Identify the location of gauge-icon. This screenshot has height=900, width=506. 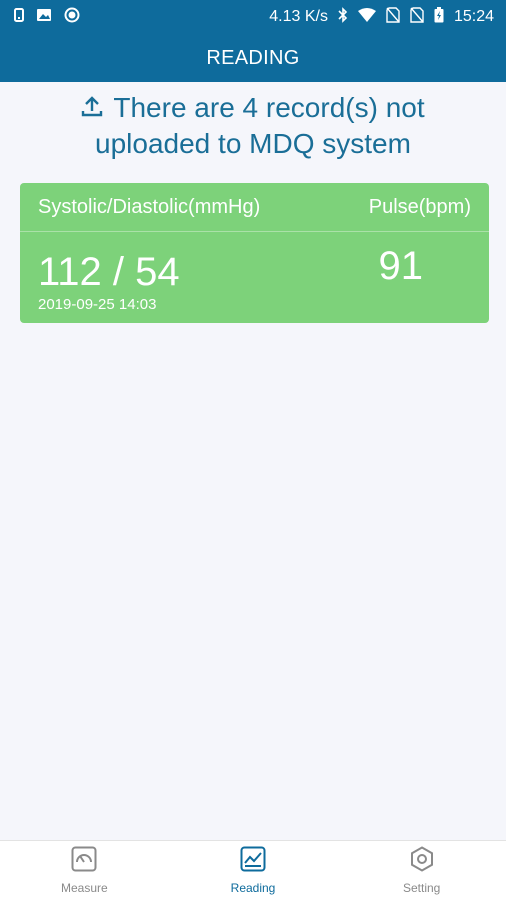
(84, 860).